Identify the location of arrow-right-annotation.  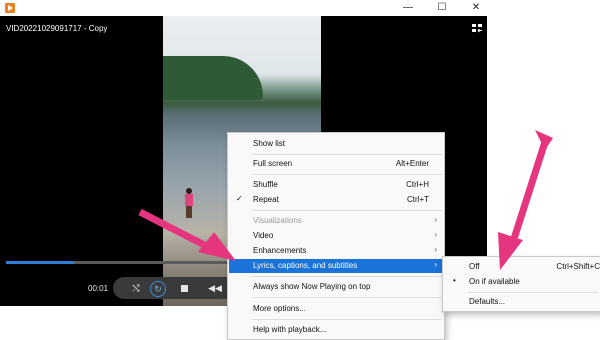
(525, 200).